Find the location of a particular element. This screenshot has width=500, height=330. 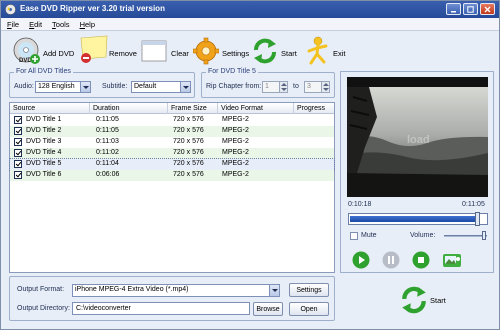

row-duration: 0:11:02 is located at coordinates (107, 152).